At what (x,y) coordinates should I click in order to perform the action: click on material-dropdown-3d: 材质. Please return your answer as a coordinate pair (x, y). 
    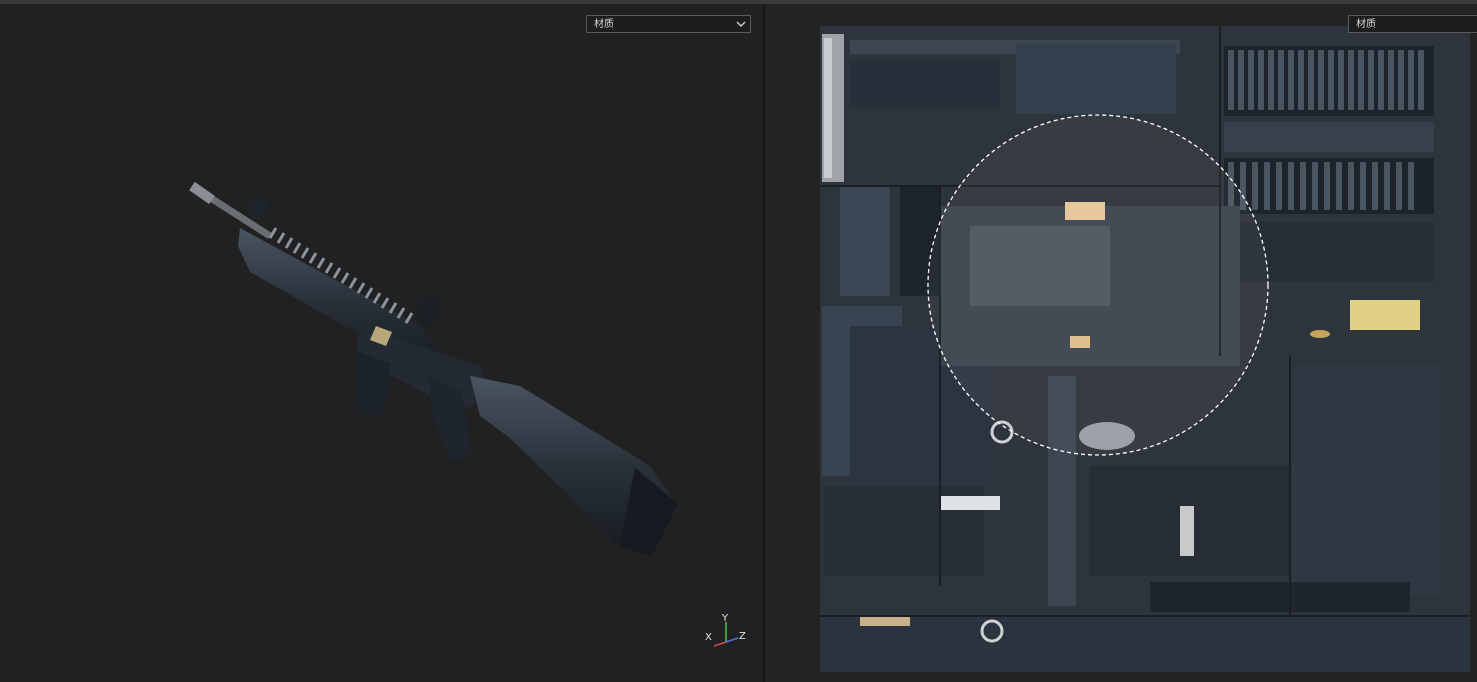
    Looking at the image, I should click on (668, 24).